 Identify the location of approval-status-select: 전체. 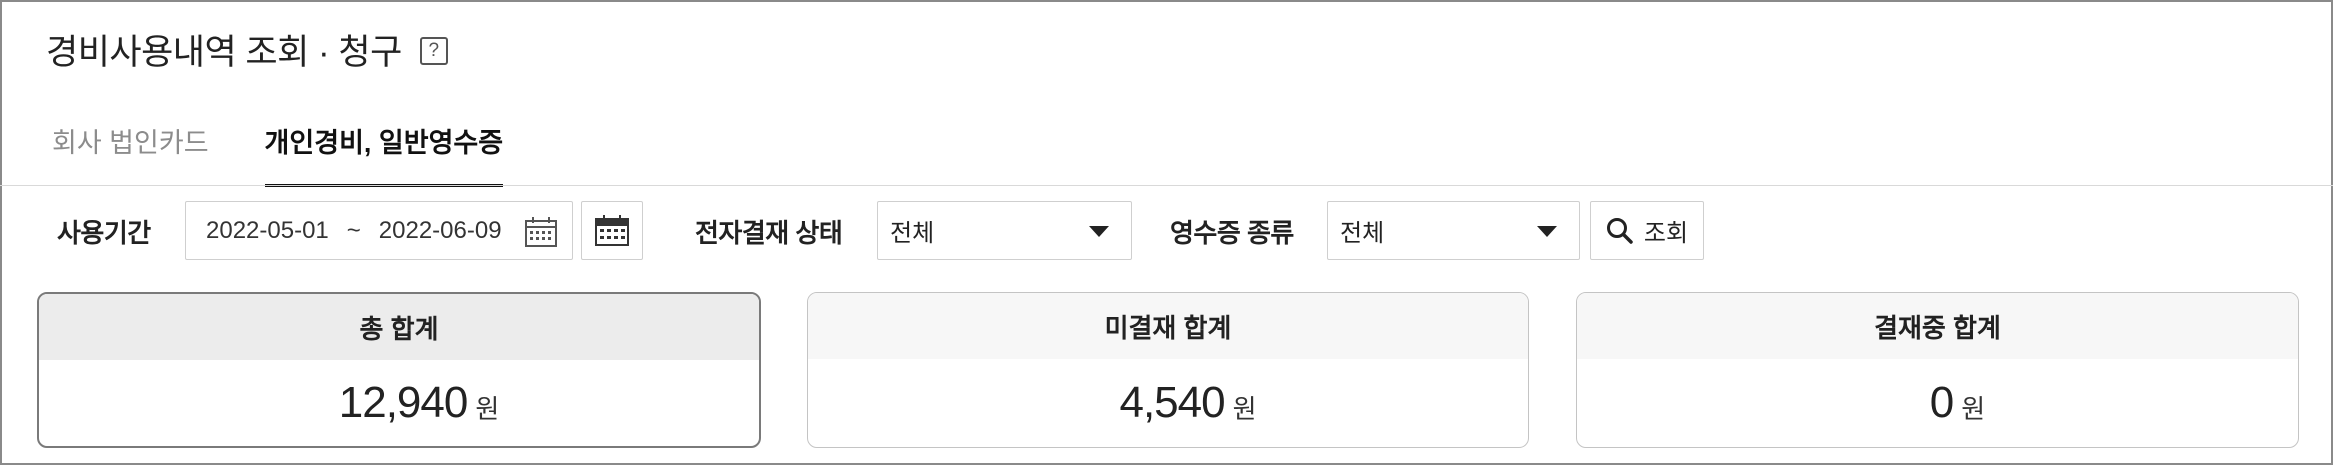
(1004, 230).